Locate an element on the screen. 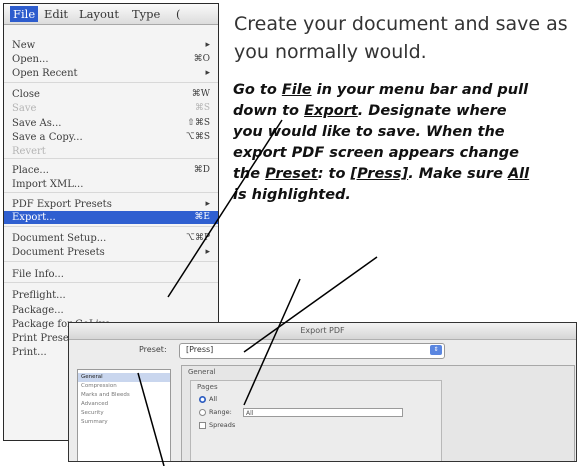  menu-item-label: Close is located at coordinates (26, 94).